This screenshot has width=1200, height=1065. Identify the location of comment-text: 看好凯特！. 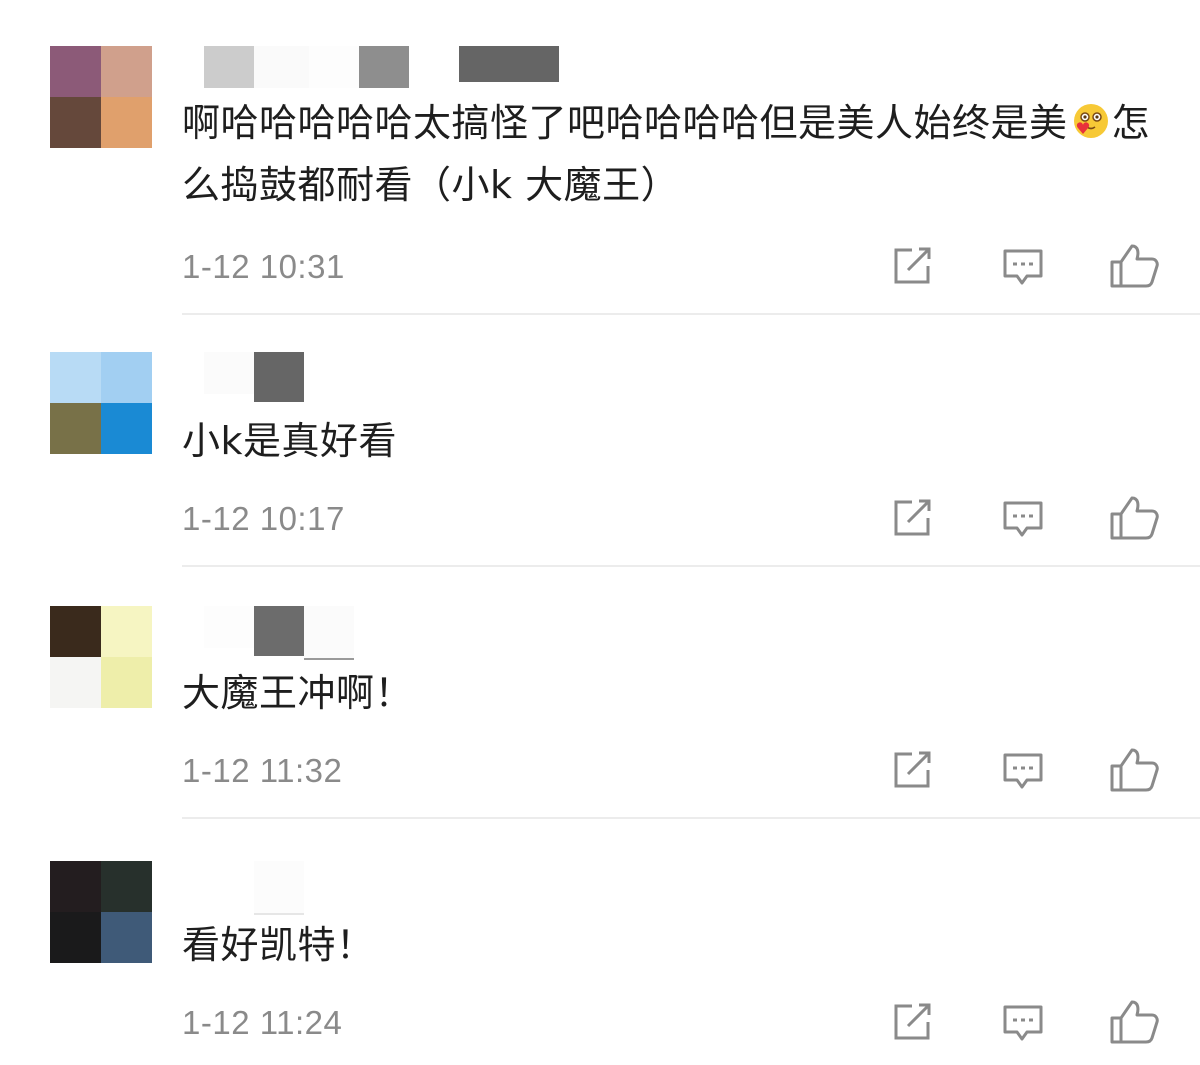
(278, 945).